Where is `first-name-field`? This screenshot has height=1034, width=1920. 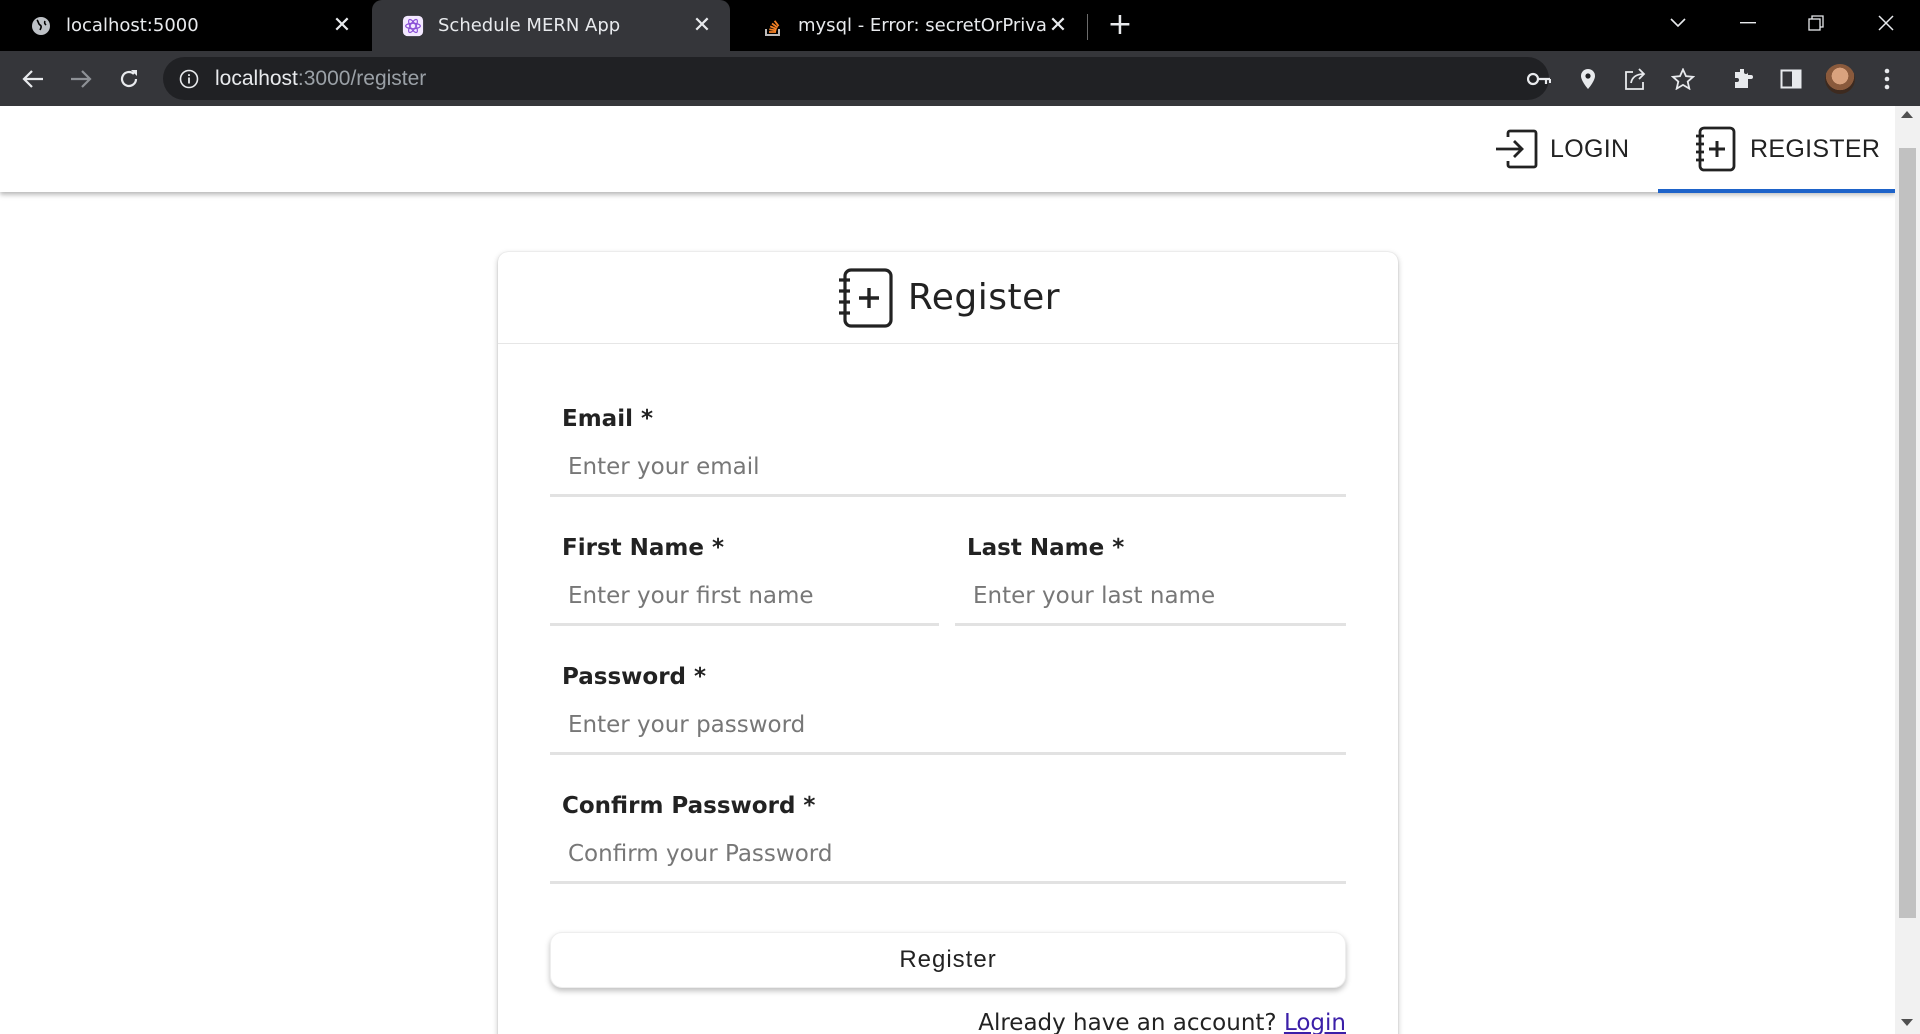 first-name-field is located at coordinates (744, 597).